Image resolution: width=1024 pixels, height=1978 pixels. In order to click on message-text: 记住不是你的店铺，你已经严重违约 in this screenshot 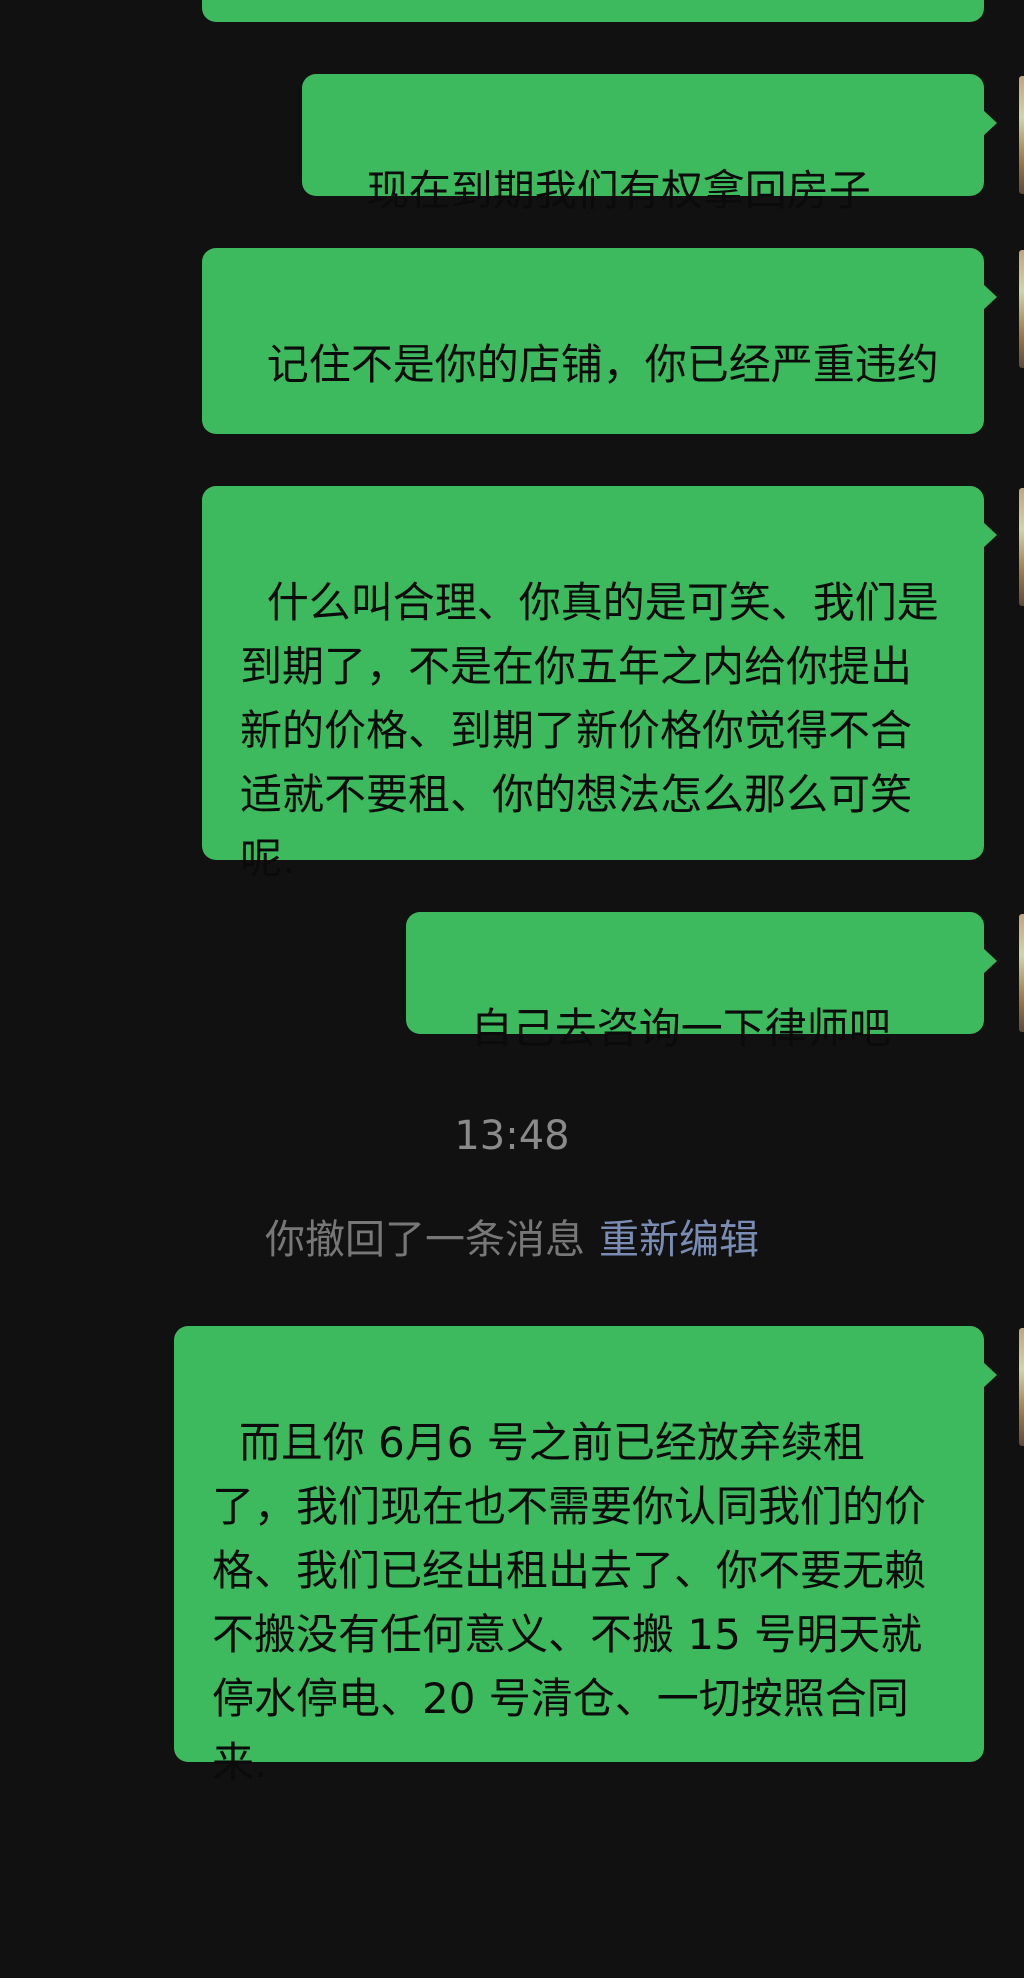, I will do `click(602, 364)`.